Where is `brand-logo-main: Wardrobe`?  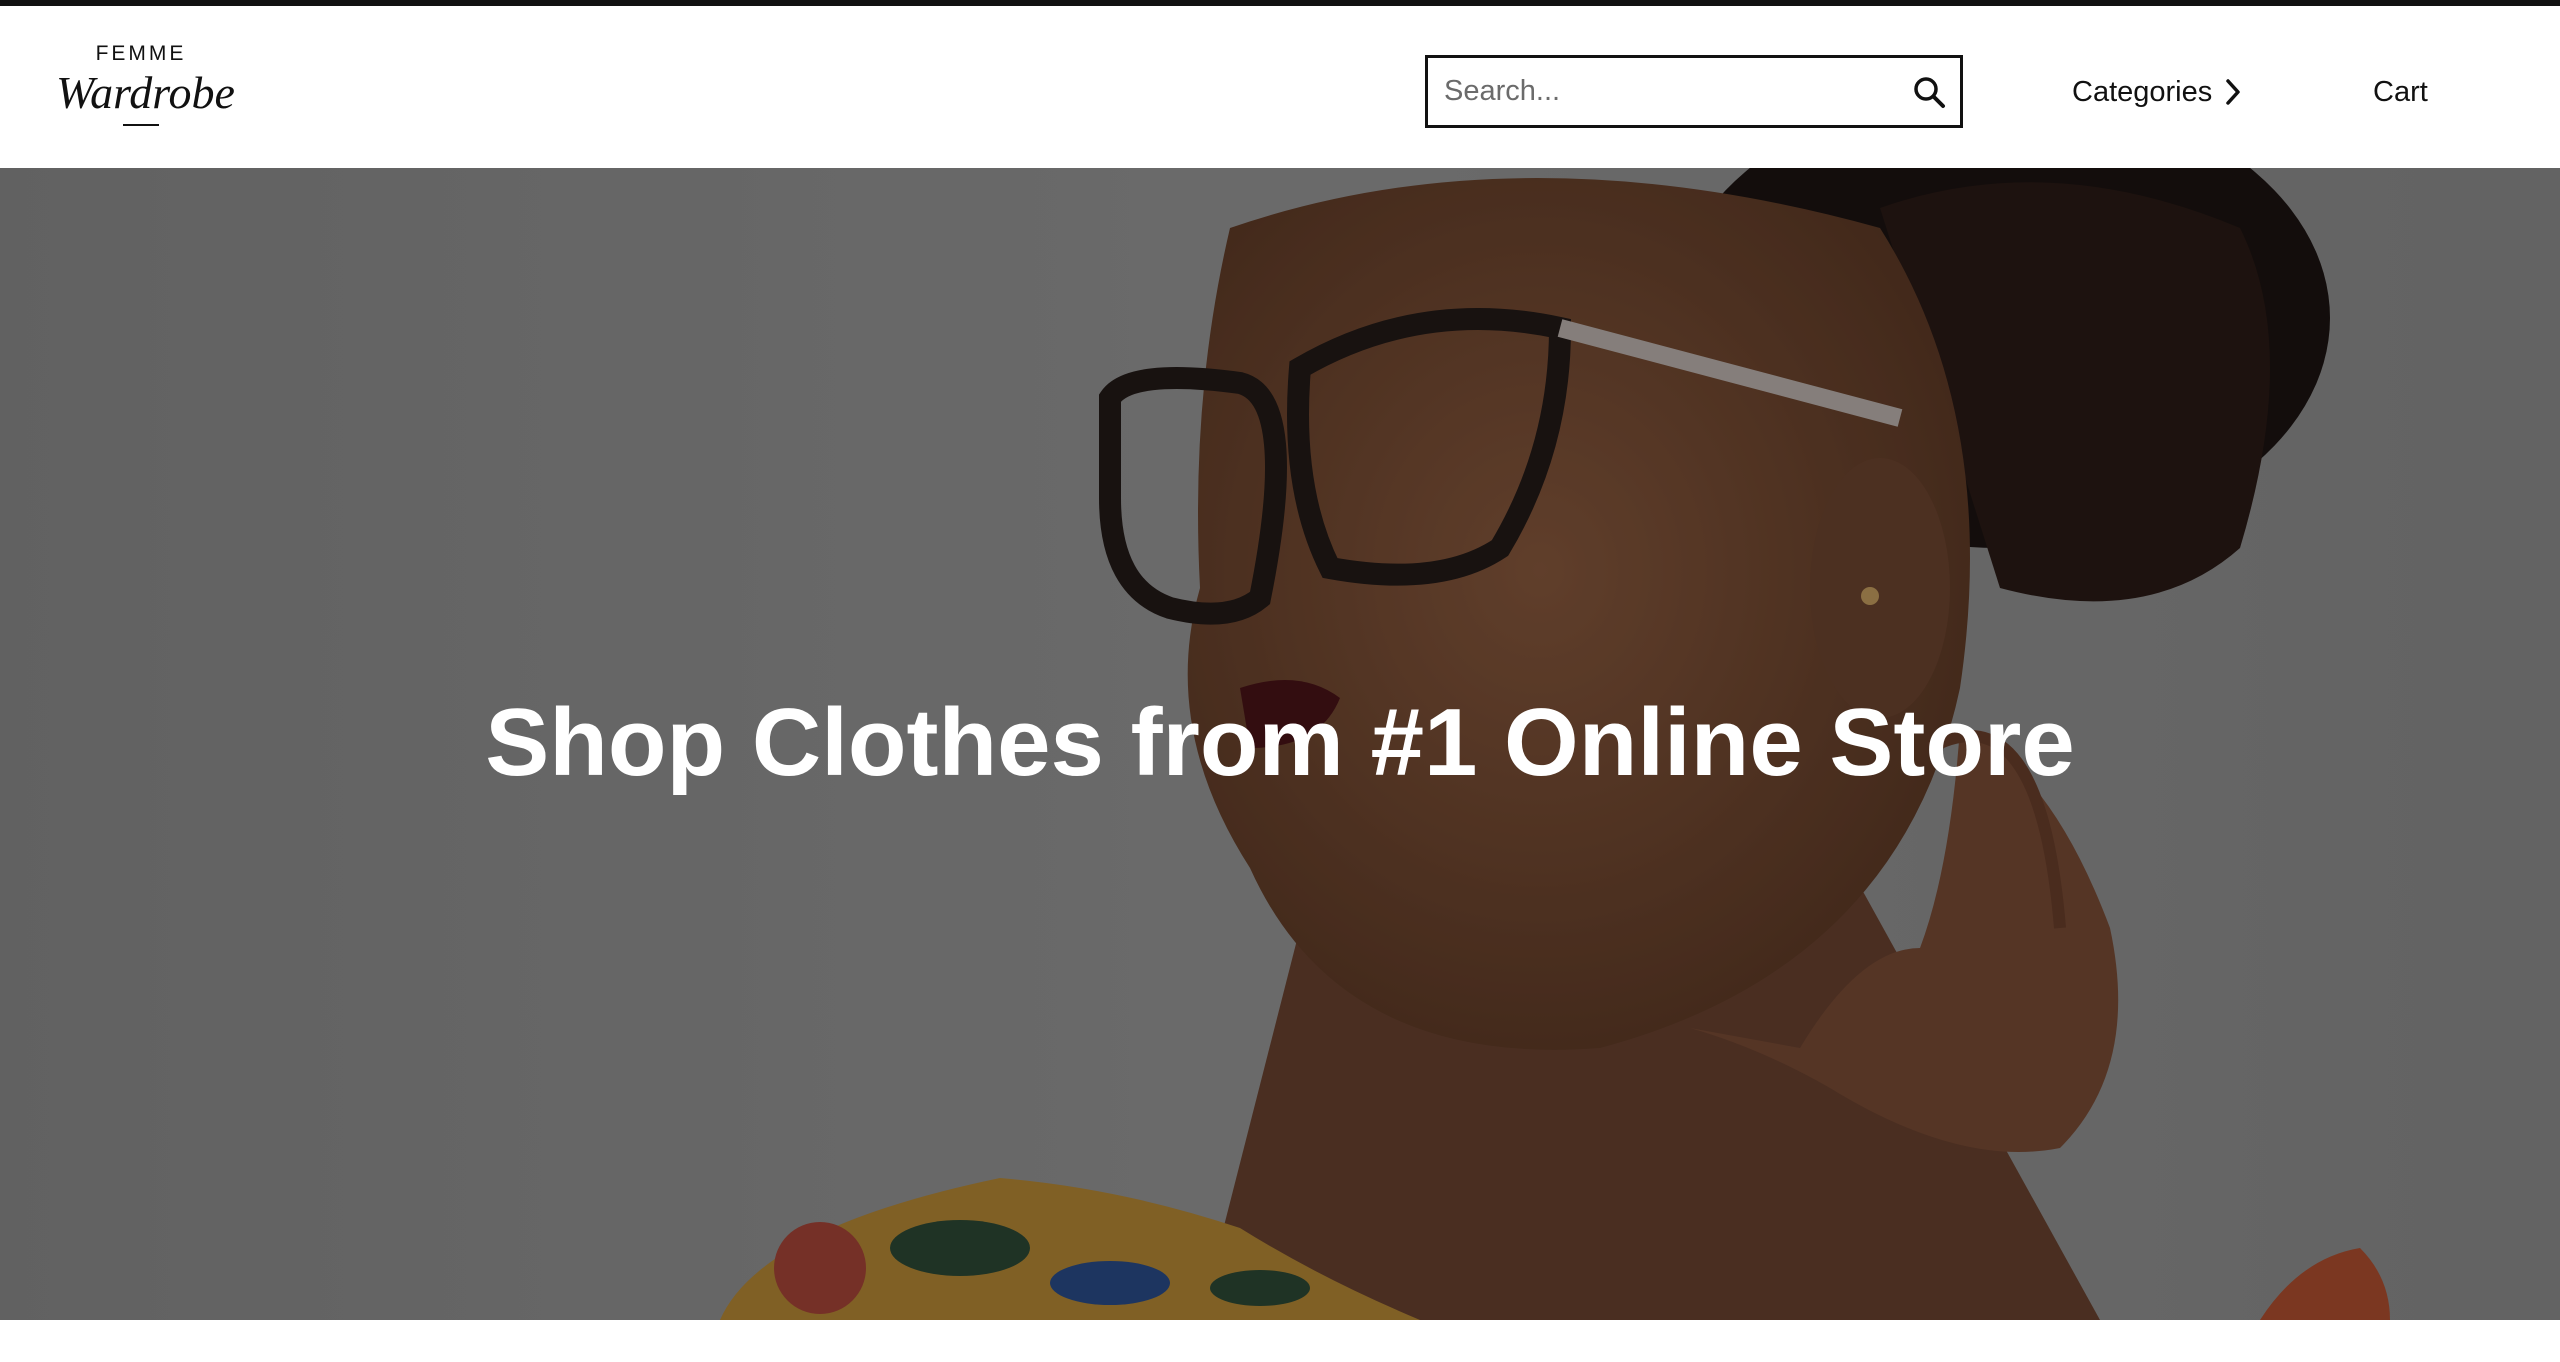
brand-logo-main: Wardrobe is located at coordinates (145, 92).